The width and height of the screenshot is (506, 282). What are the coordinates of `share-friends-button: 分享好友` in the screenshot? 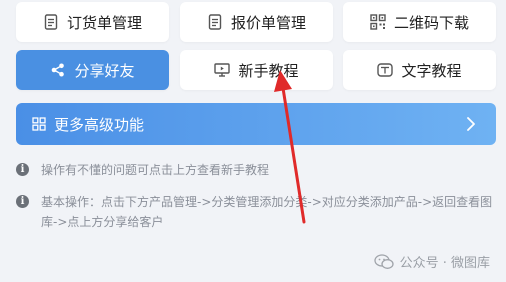 It's located at (92, 70).